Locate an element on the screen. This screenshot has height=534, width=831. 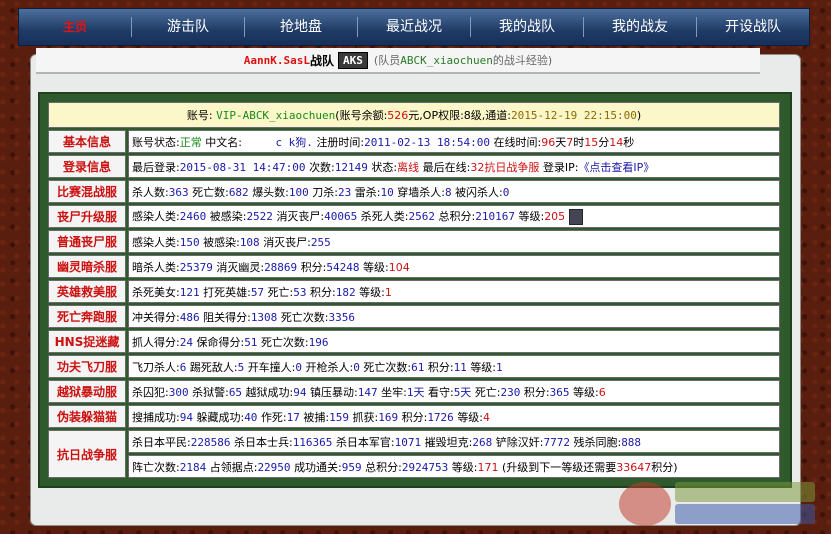
value: 57 is located at coordinates (257, 292).